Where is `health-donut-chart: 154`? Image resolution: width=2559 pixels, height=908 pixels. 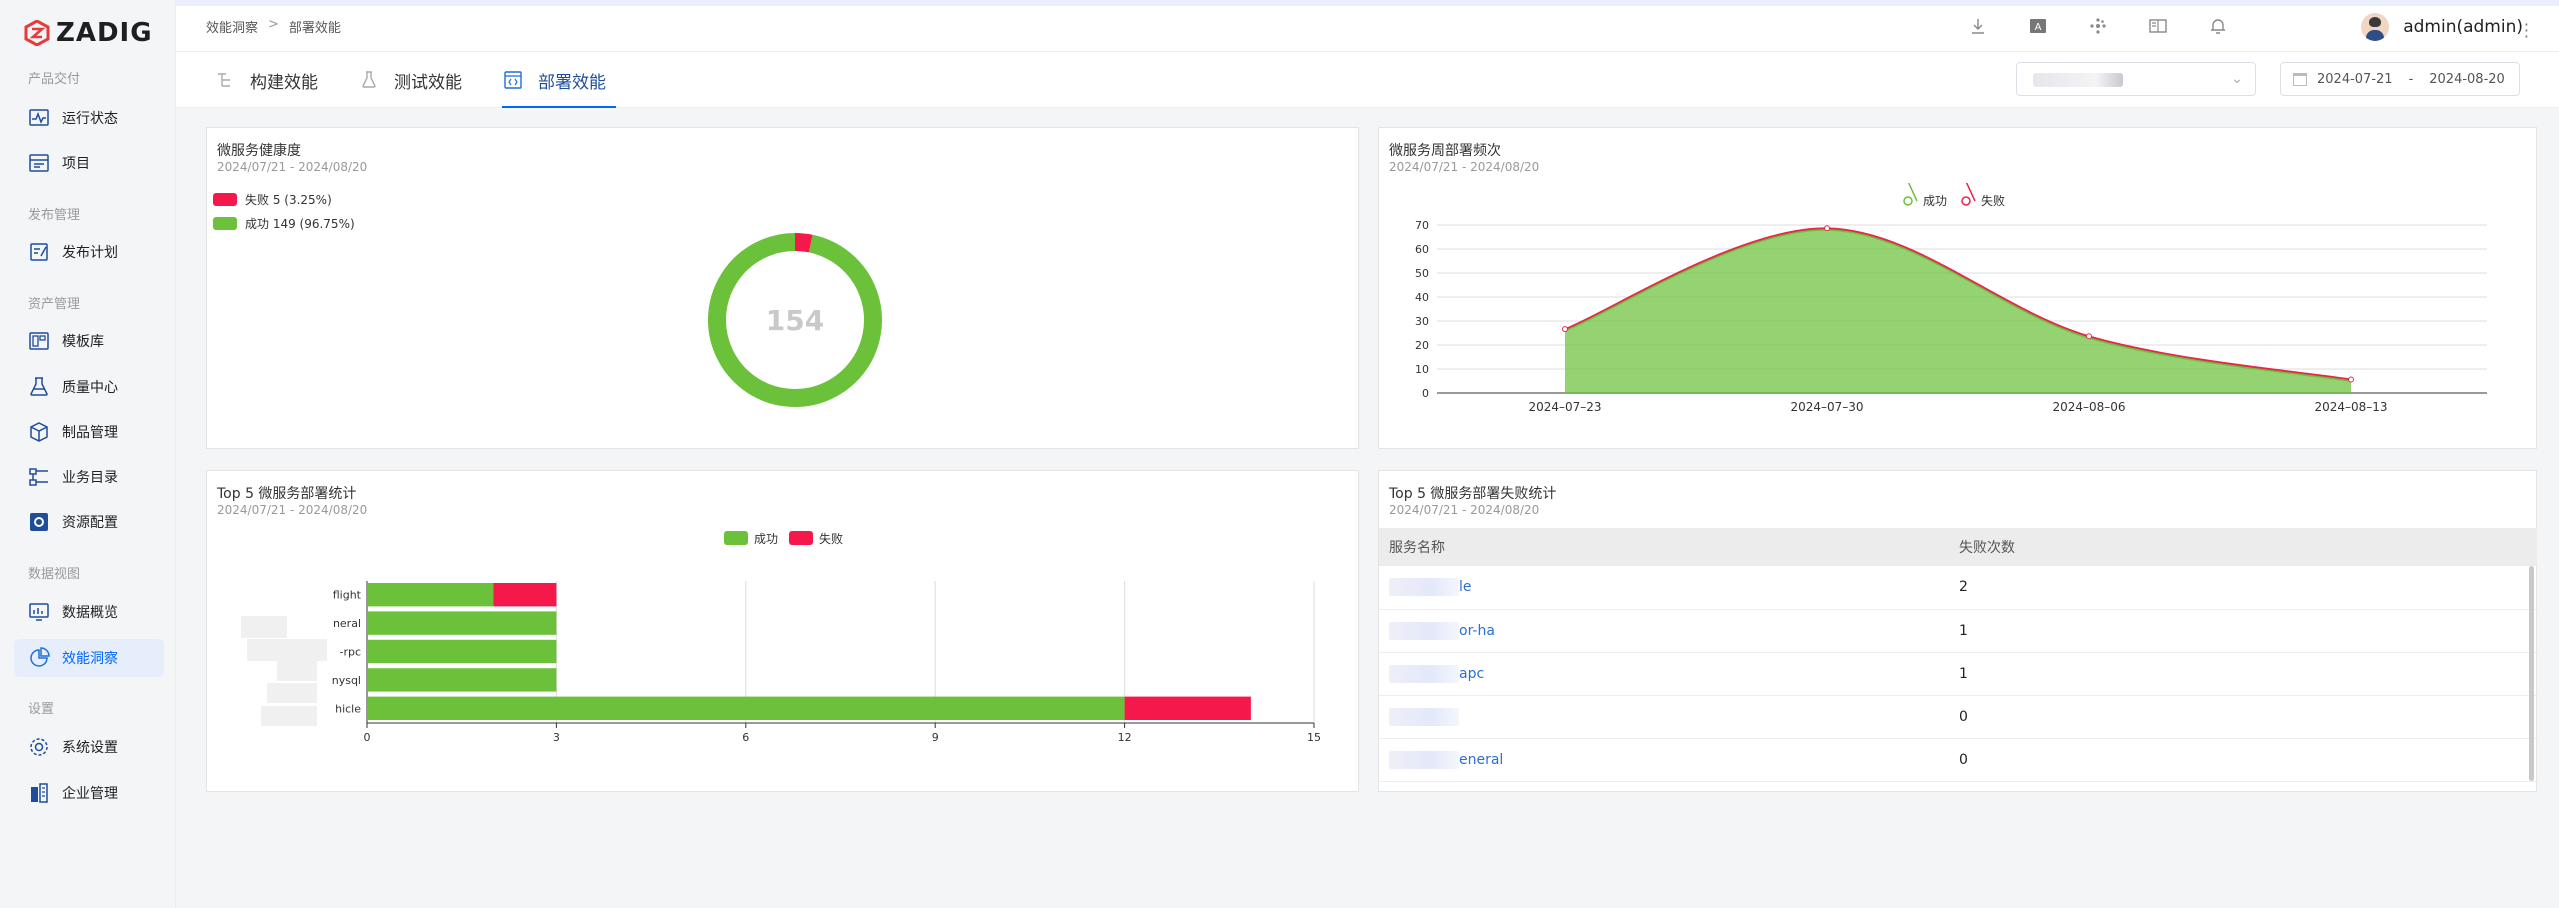 health-donut-chart: 154 is located at coordinates (795, 320).